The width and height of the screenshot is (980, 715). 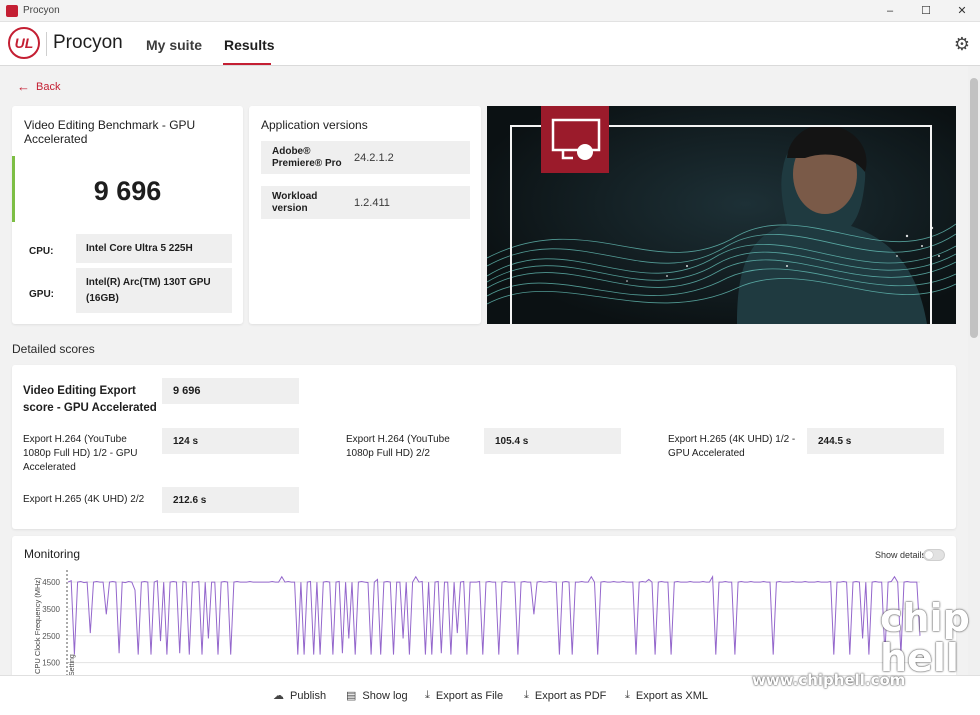 I want to click on publish-button: ☁ Publish, so click(x=300, y=696).